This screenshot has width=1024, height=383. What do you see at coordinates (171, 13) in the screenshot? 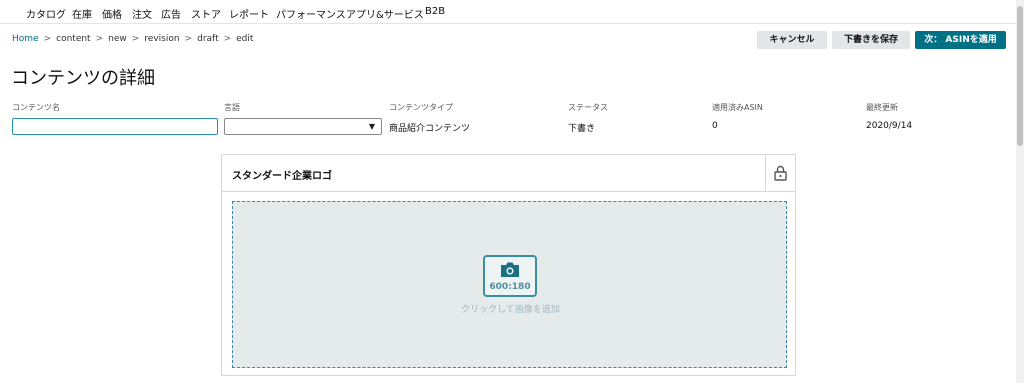
I see `nav-item-advertising: 広告` at bounding box center [171, 13].